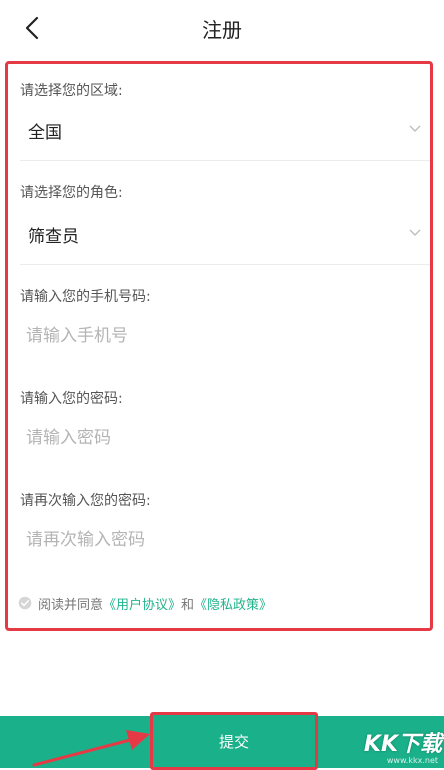 This screenshot has width=444, height=770. What do you see at coordinates (234, 741) in the screenshot?
I see `submit-button: 提交` at bounding box center [234, 741].